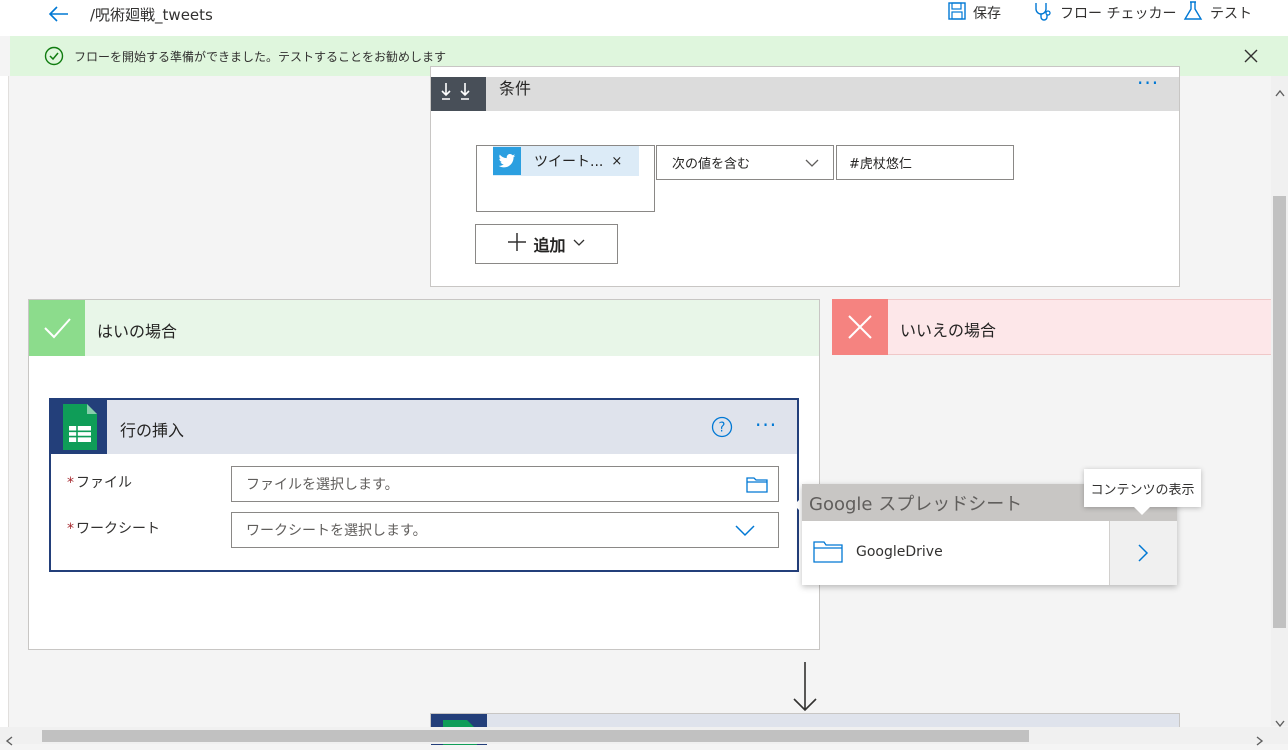  I want to click on canvas-left-edge, so click(4, 410).